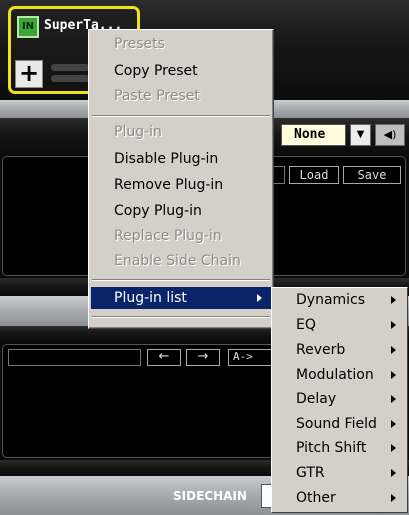  What do you see at coordinates (336, 424) in the screenshot?
I see `submenu-item-label: Sound Field` at bounding box center [336, 424].